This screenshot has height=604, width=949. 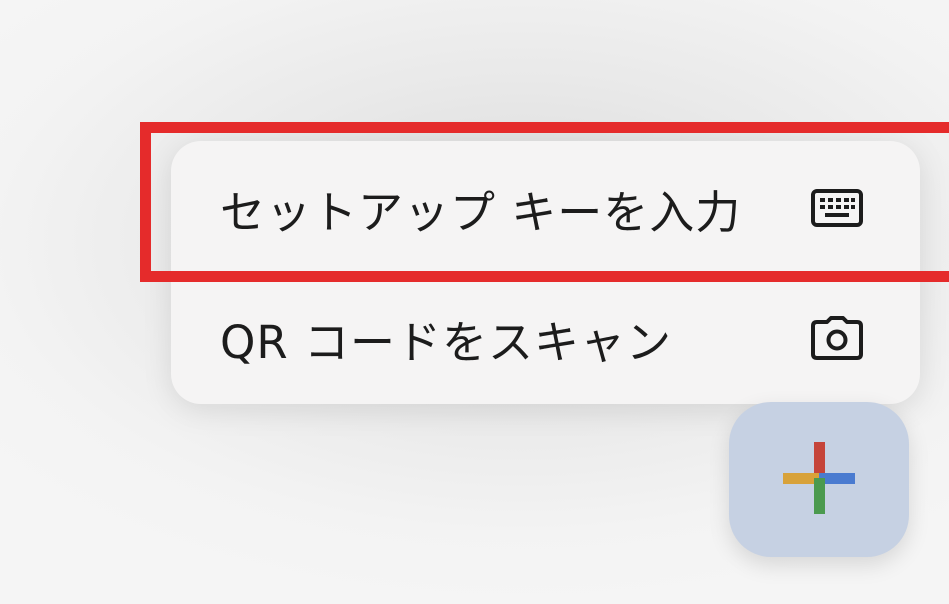 I want to click on camera-icon, so click(x=837, y=338).